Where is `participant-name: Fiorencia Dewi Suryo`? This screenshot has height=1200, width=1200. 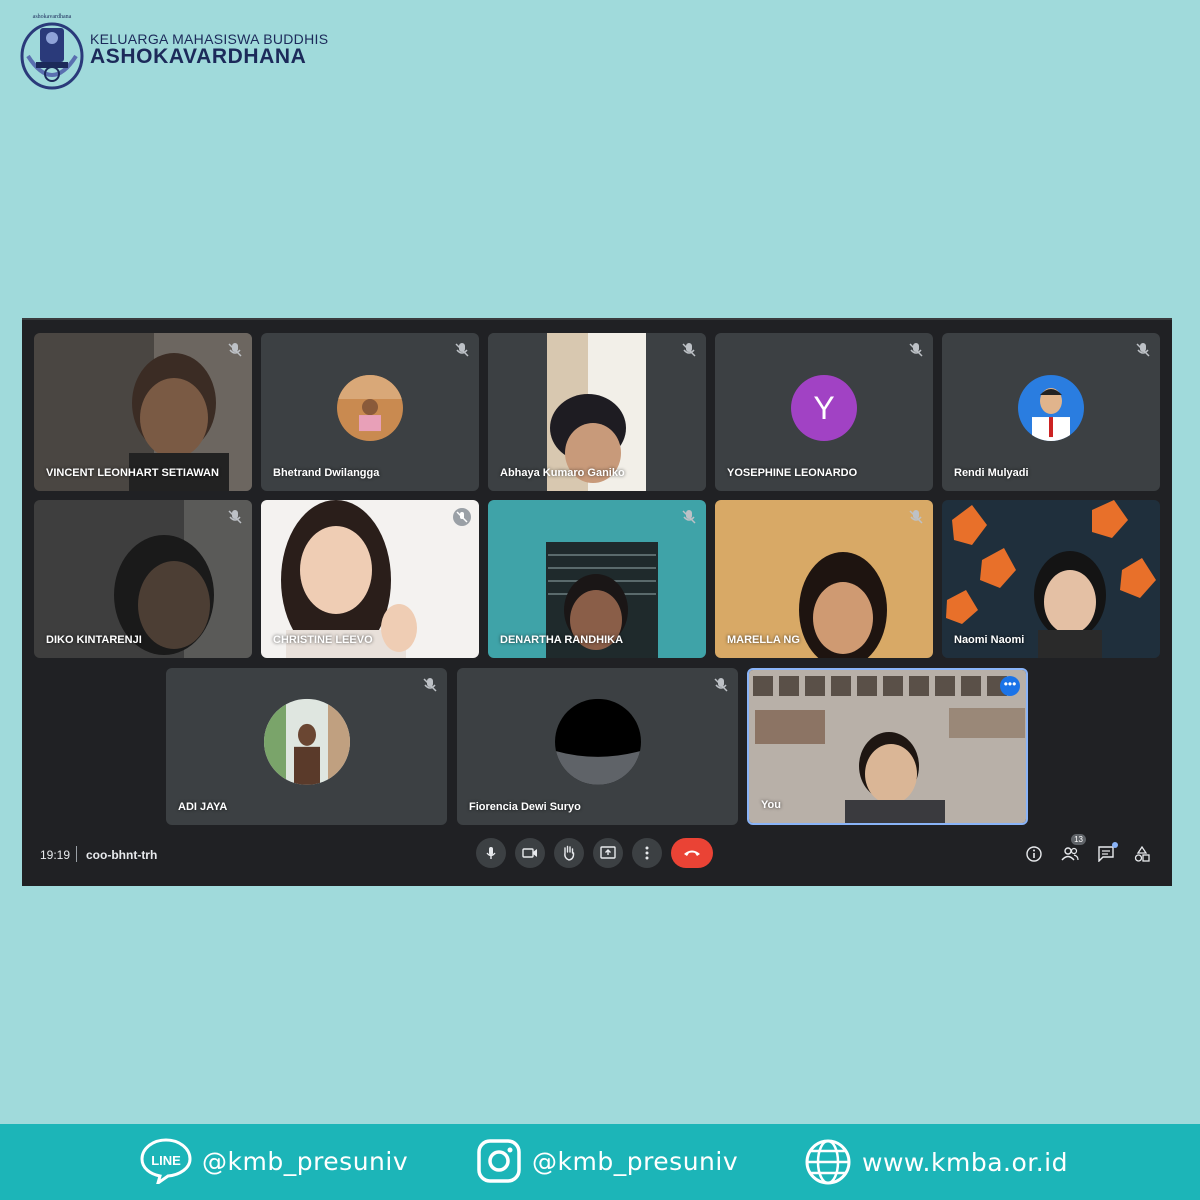
participant-name: Fiorencia Dewi Suryo is located at coordinates (525, 807).